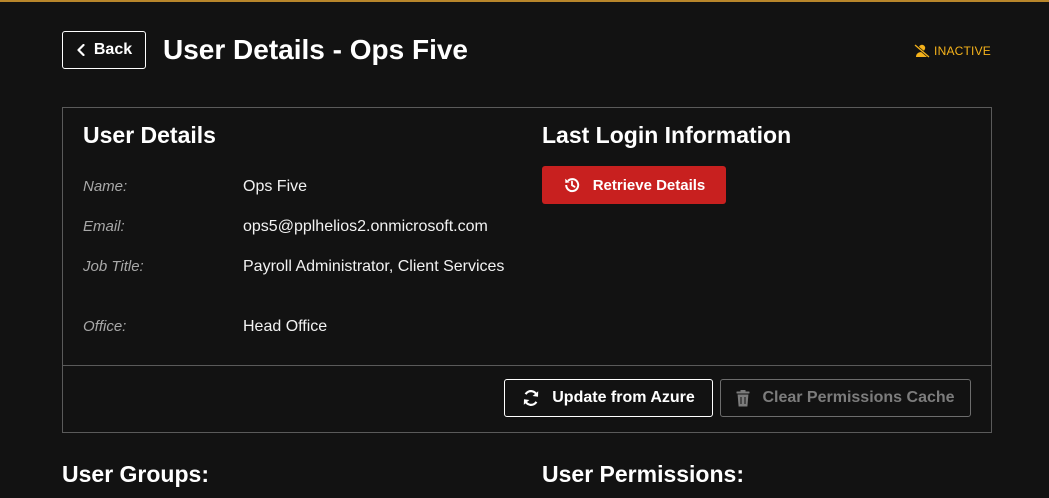 This screenshot has width=1049, height=498. I want to click on email-value: ops5@pplhelios2.onmicrosoft.com, so click(365, 226).